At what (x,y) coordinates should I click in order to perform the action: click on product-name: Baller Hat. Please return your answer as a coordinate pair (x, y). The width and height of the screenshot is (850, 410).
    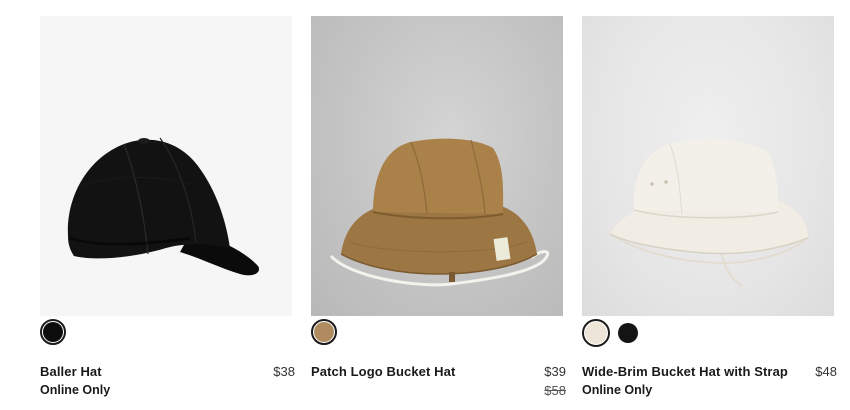
    Looking at the image, I should click on (71, 371).